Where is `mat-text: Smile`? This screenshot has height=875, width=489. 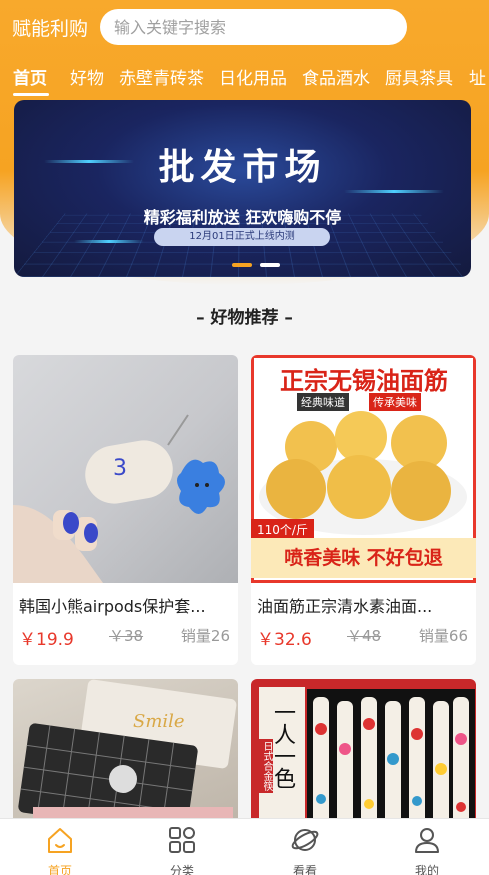
mat-text: Smile is located at coordinates (159, 721).